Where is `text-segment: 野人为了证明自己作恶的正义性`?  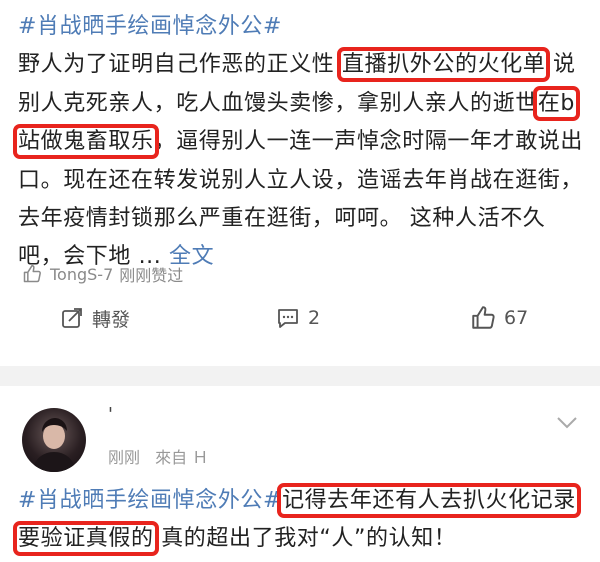 text-segment: 野人为了证明自己作恶的正义性 is located at coordinates (180, 65).